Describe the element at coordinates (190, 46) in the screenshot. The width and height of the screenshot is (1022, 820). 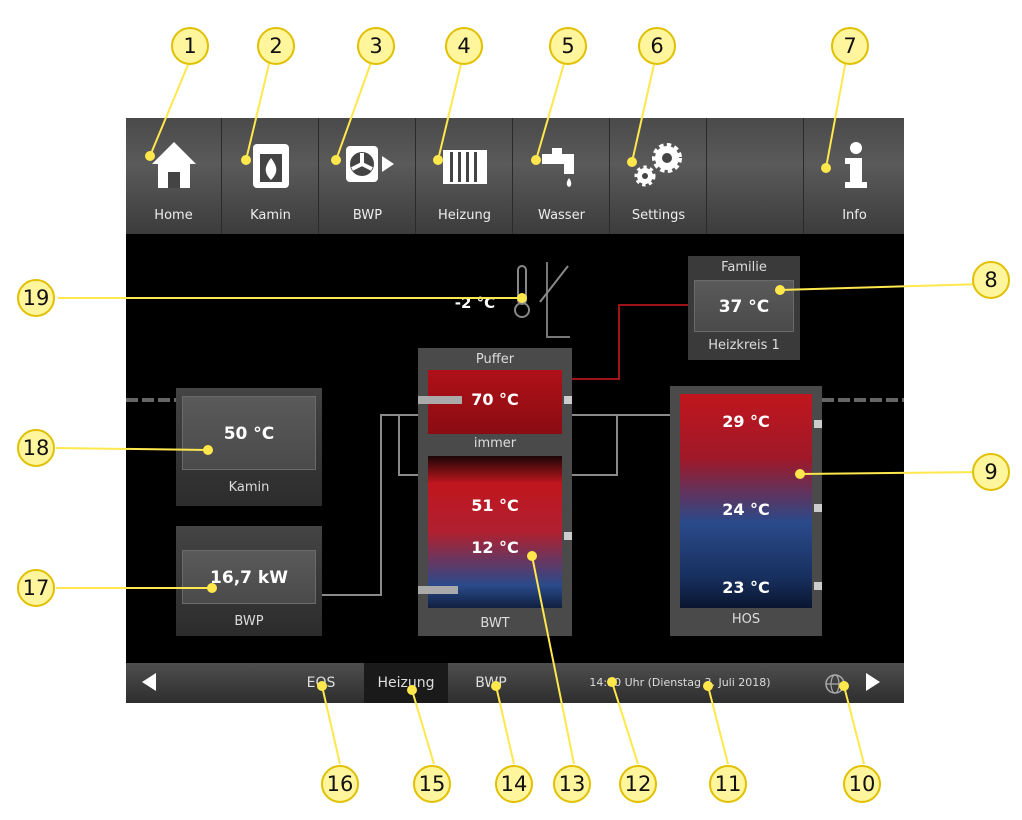
I see `callout-1: 1` at that location.